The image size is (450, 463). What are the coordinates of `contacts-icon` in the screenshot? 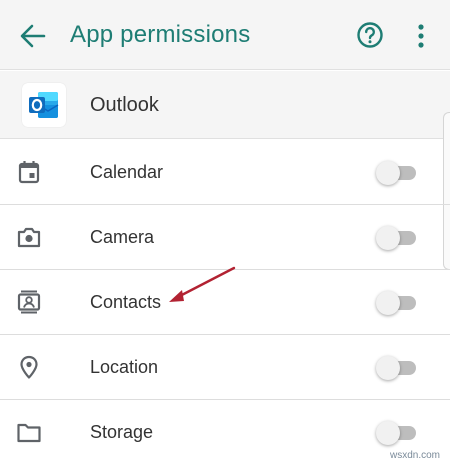 It's located at (29, 302).